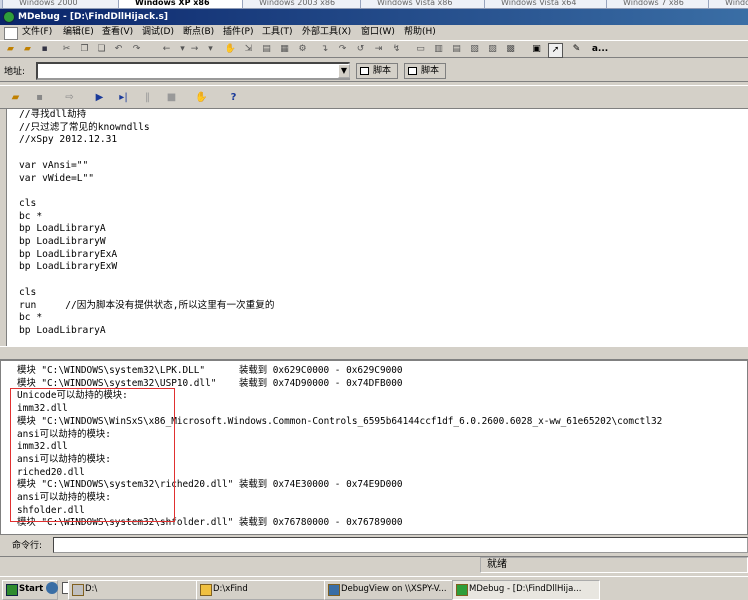 This screenshot has width=748, height=600. What do you see at coordinates (302, 49) in the screenshot?
I see `thread-icon: ⚙` at bounding box center [302, 49].